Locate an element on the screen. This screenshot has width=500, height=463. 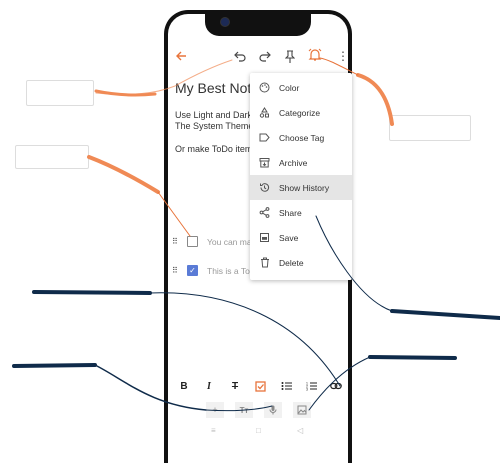
todo-text: This is a To is located at coordinates (228, 271).